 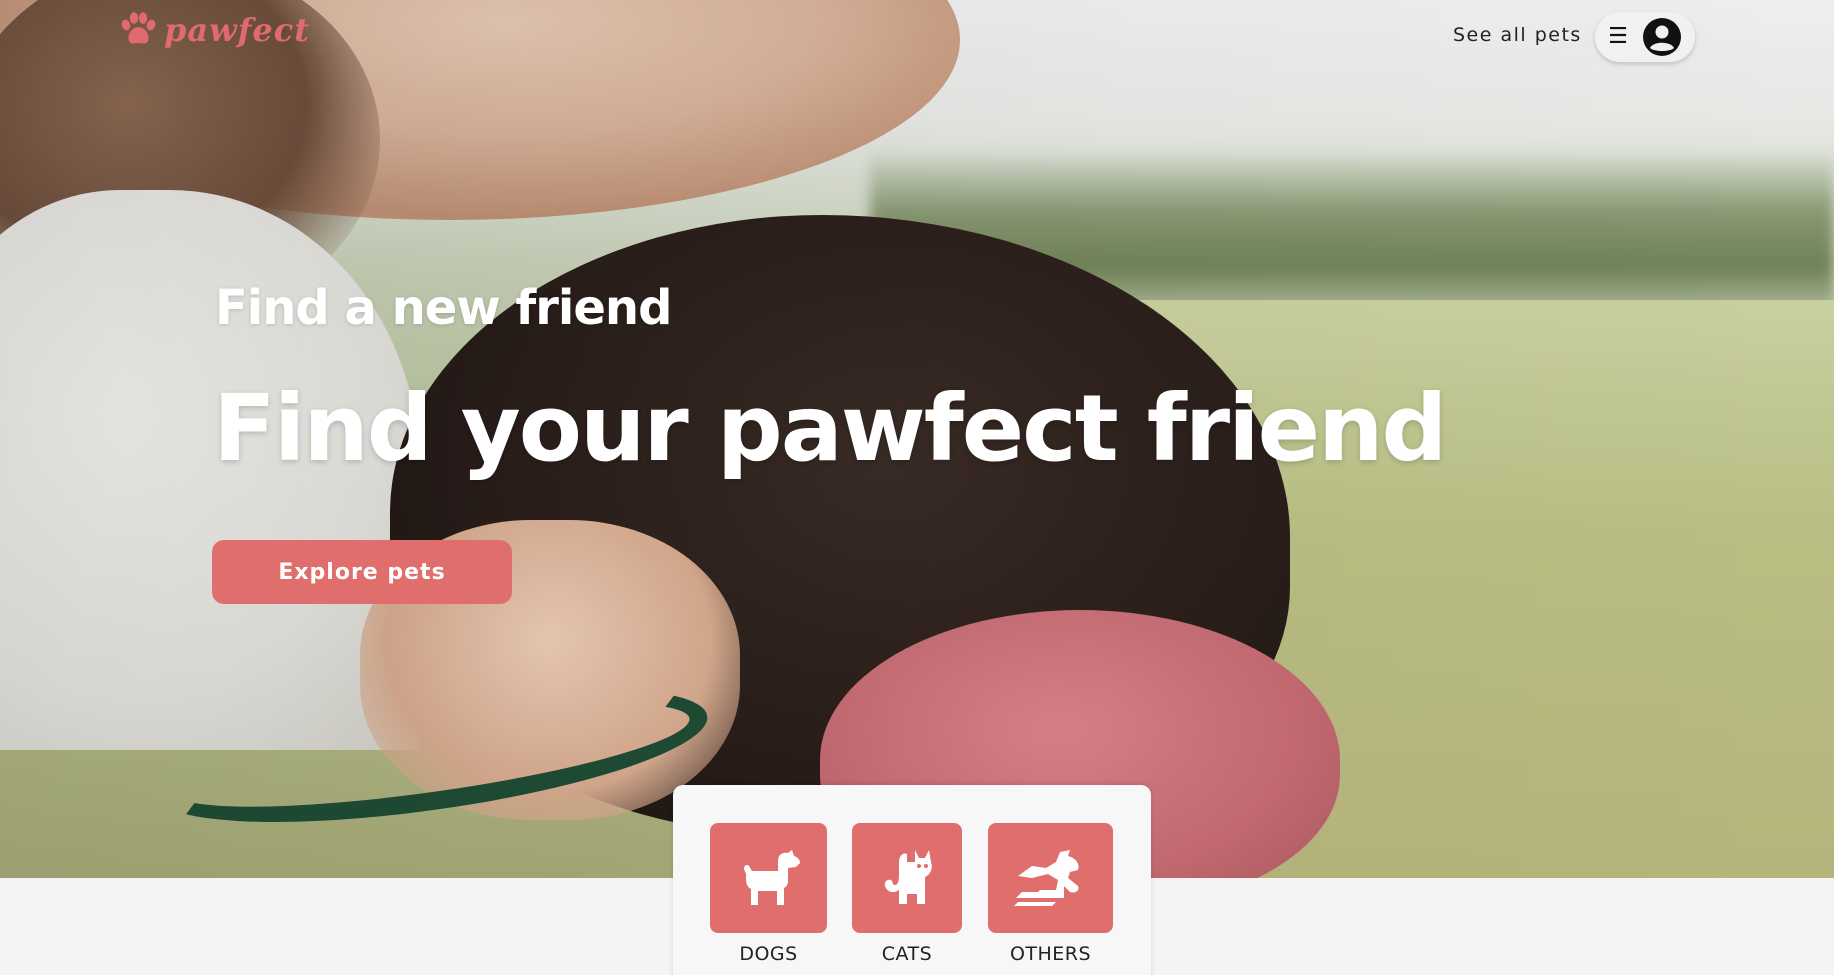 I want to click on category-label: OTHERS, so click(x=1050, y=954).